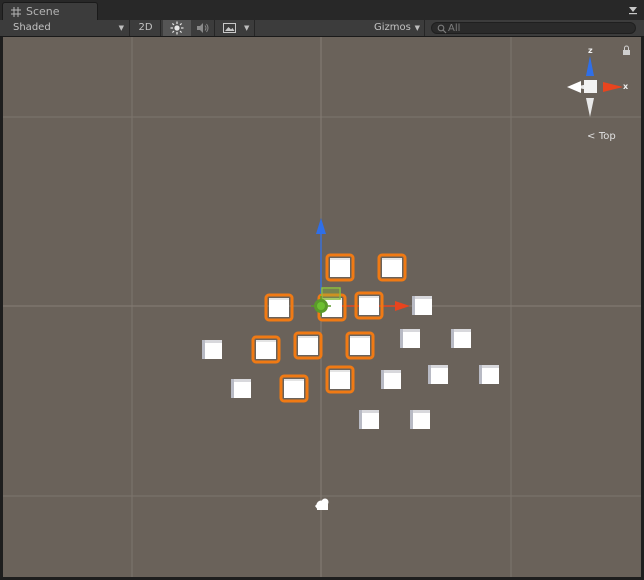  Describe the element at coordinates (146, 28) in the screenshot. I see `toggle-2d-button: 2D` at that location.